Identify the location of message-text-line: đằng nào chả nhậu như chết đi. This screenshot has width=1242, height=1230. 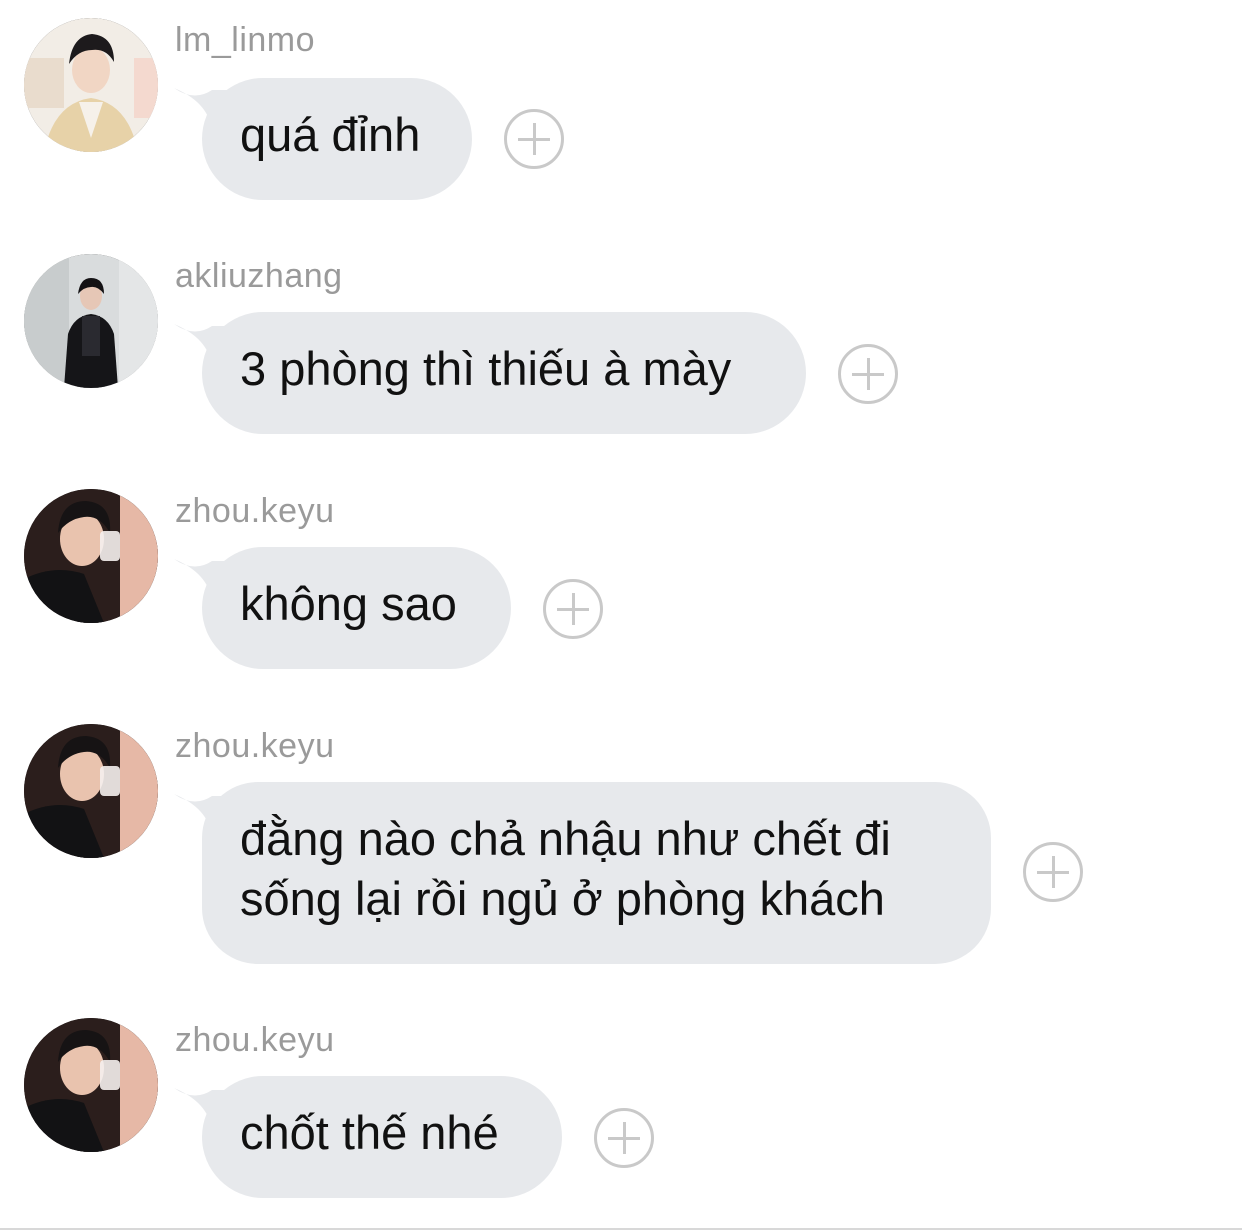
(565, 838).